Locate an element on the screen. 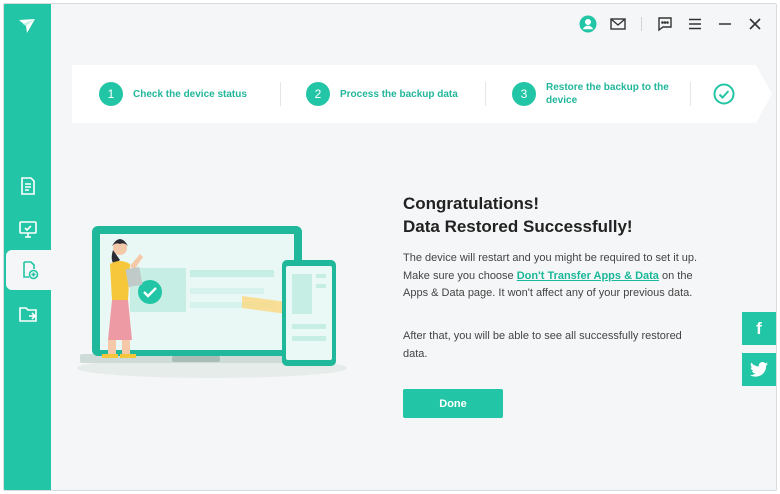 The image size is (780, 494). monitor-check-icon is located at coordinates (27, 229).